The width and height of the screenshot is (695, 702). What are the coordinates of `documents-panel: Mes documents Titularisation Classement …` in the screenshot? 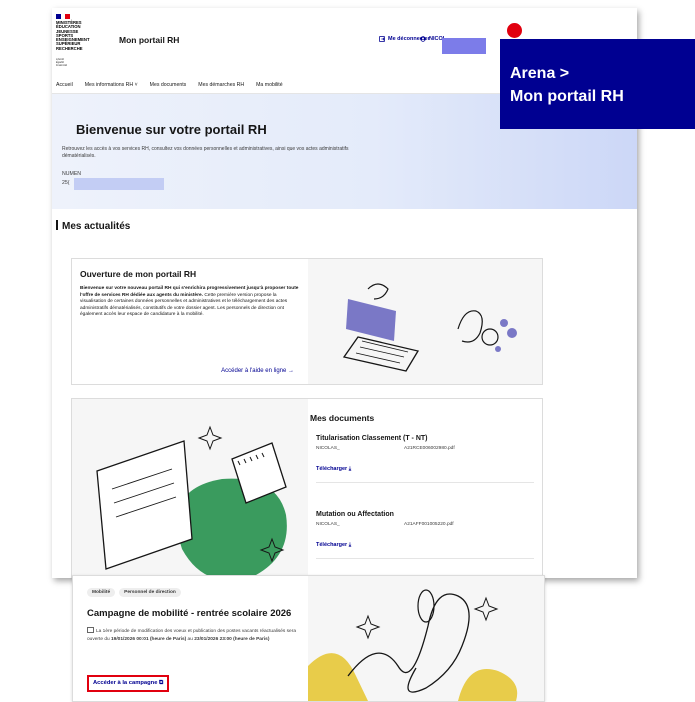 It's located at (426, 488).